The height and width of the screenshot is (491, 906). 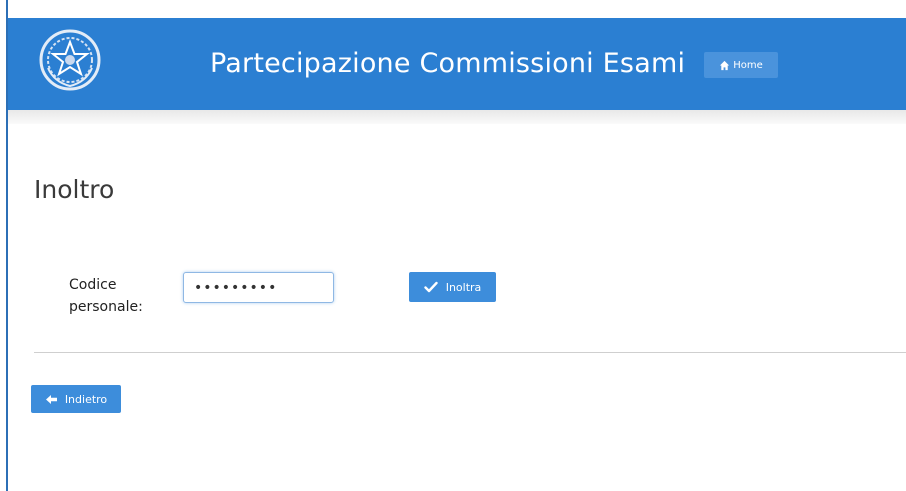 What do you see at coordinates (51, 399) in the screenshot?
I see `arrow-left-icon` at bounding box center [51, 399].